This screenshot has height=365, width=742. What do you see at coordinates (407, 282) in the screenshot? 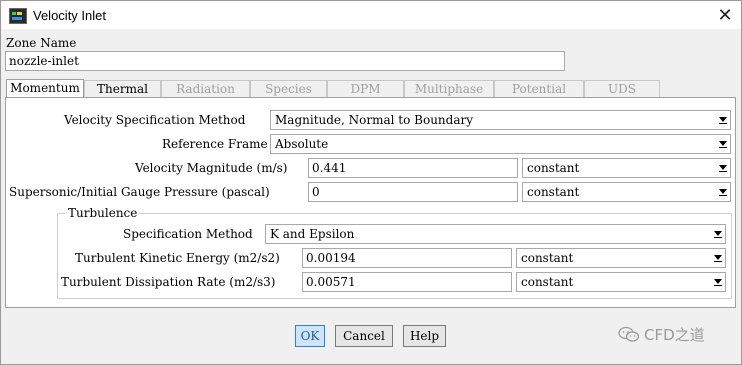
I see `dissipation-rate-field: 0.00571` at bounding box center [407, 282].